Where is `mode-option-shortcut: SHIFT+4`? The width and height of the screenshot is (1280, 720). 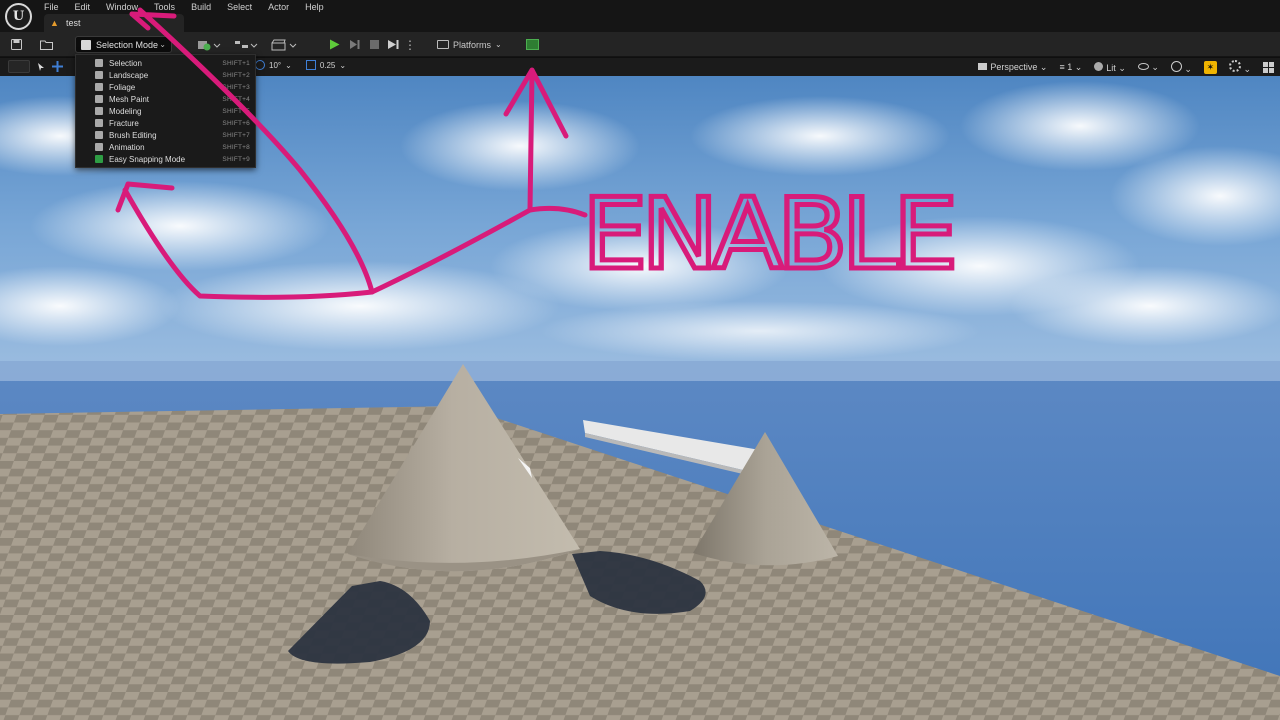
mode-option-shortcut: SHIFT+4 is located at coordinates (236, 99).